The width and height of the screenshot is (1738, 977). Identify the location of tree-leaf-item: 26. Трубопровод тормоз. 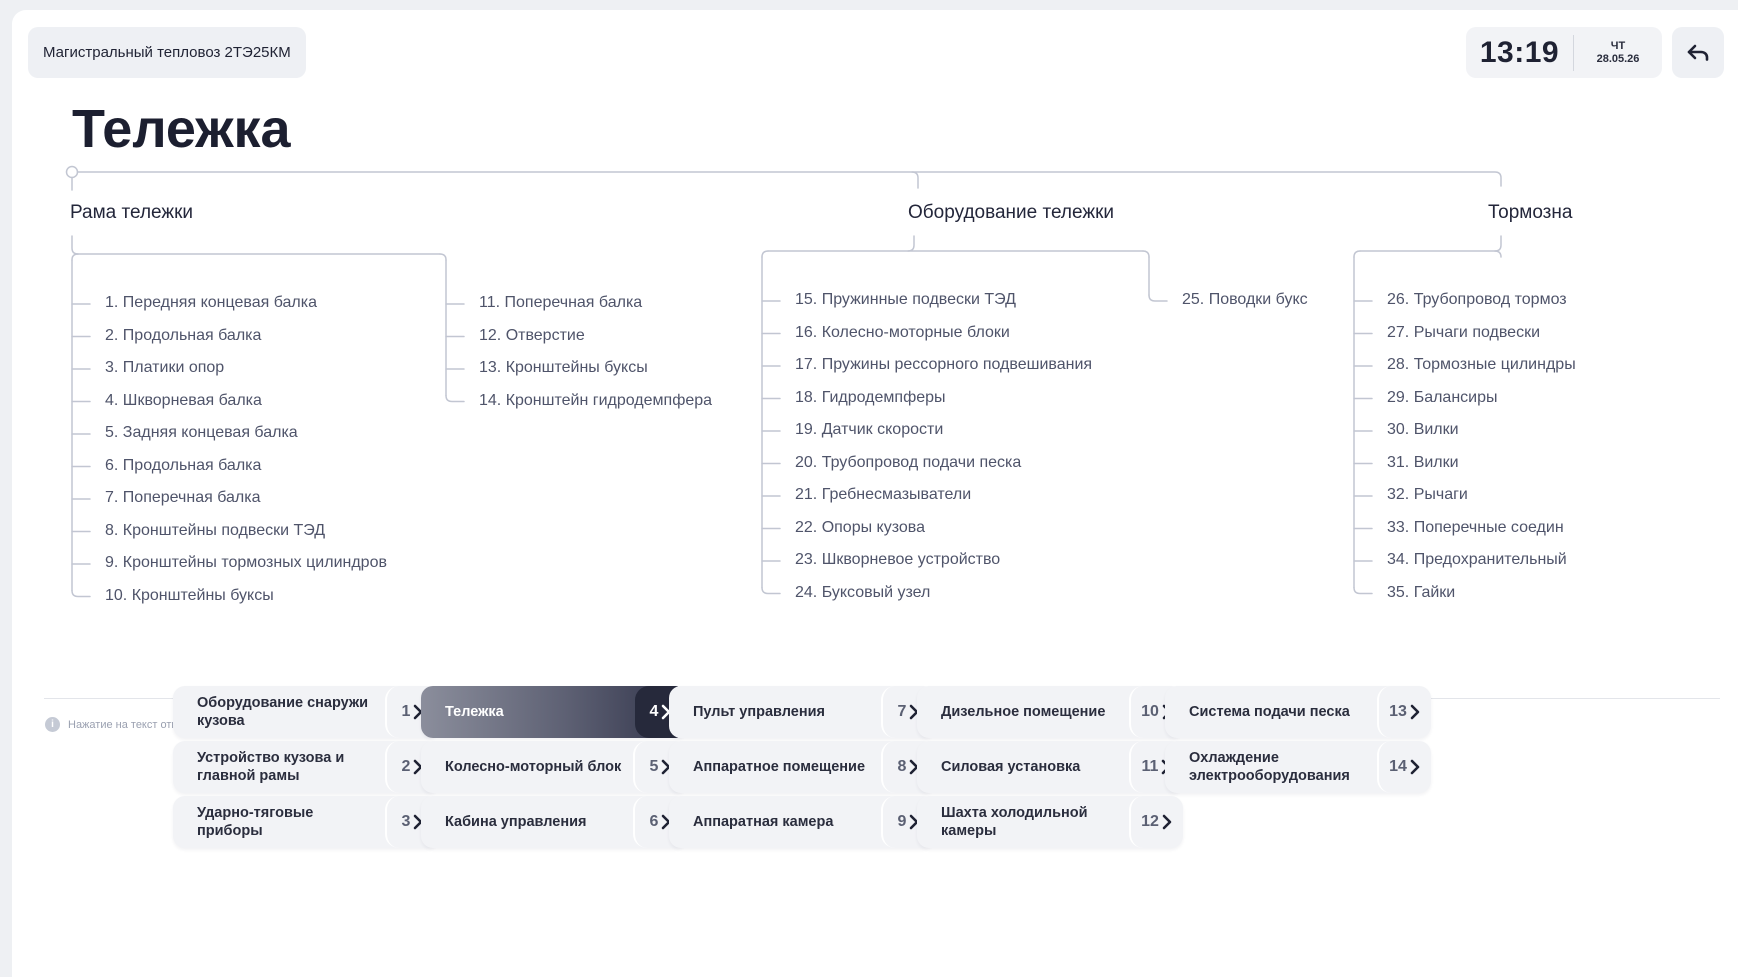
(1477, 300).